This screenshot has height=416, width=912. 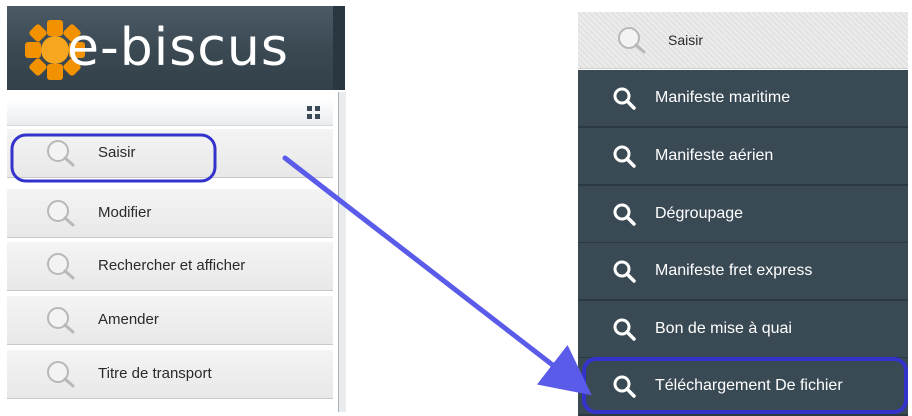 I want to click on logo-text-rest: -biscus, so click(x=194, y=48).